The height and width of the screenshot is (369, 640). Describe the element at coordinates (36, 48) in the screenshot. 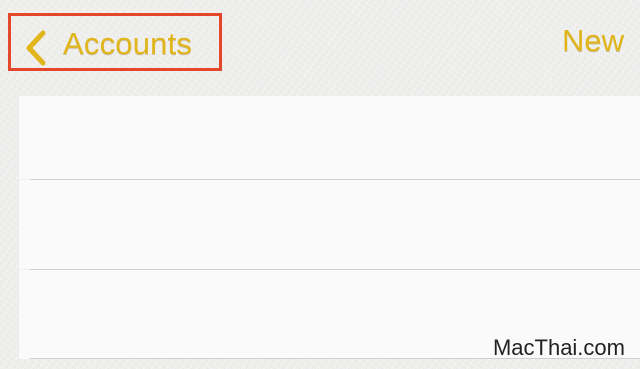

I see `chevron-left-icon` at that location.